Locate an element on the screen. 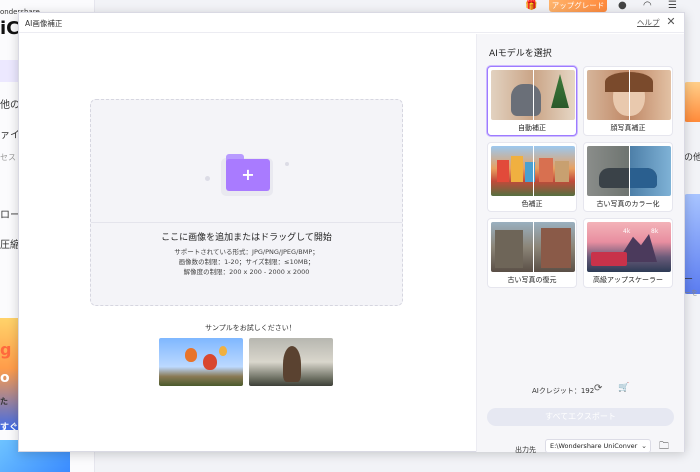 The width and height of the screenshot is (700, 472). model-label: 色補正 is located at coordinates (532, 204).